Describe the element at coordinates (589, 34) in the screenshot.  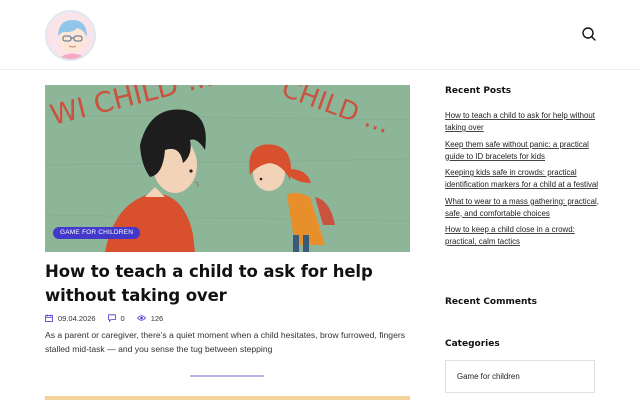
I see `search-icon` at that location.